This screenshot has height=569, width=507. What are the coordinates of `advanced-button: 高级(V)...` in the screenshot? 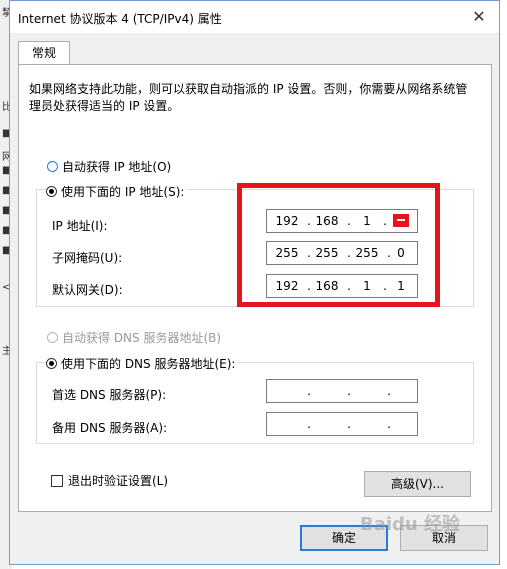 It's located at (417, 484).